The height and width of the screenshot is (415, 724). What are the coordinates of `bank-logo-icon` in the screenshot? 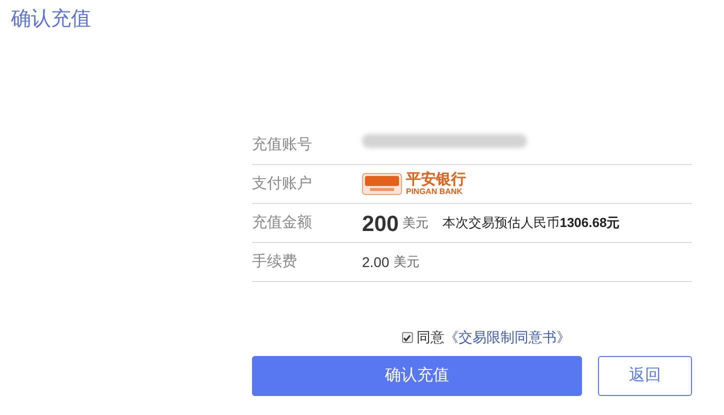 It's located at (382, 184).